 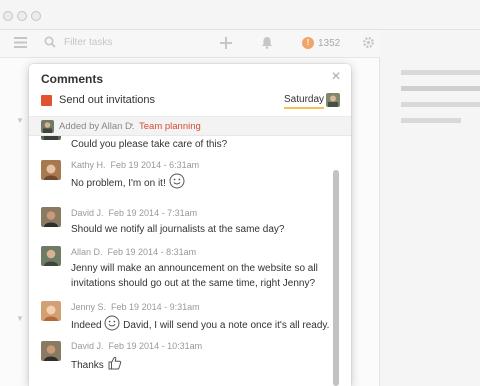 I want to click on comment-time: Feb 19 2014 - 10:31am, so click(x=155, y=346).